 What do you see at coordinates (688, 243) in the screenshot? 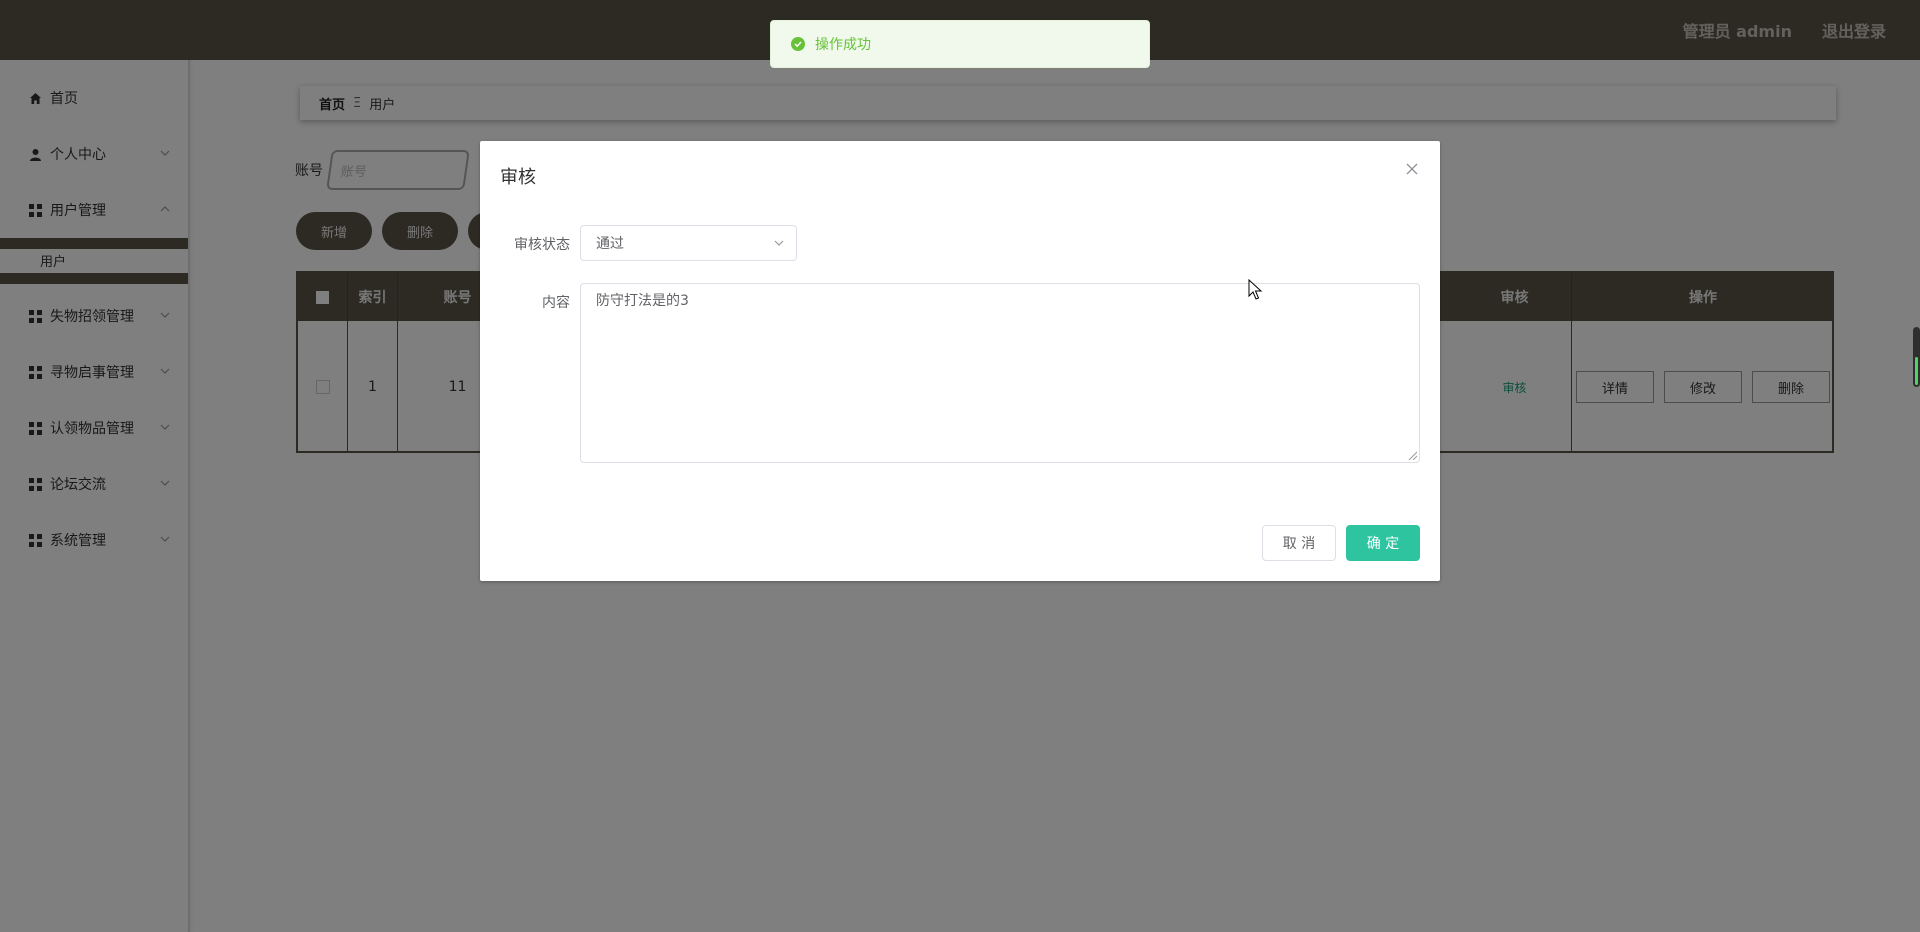
I see `status-select: 通过` at bounding box center [688, 243].